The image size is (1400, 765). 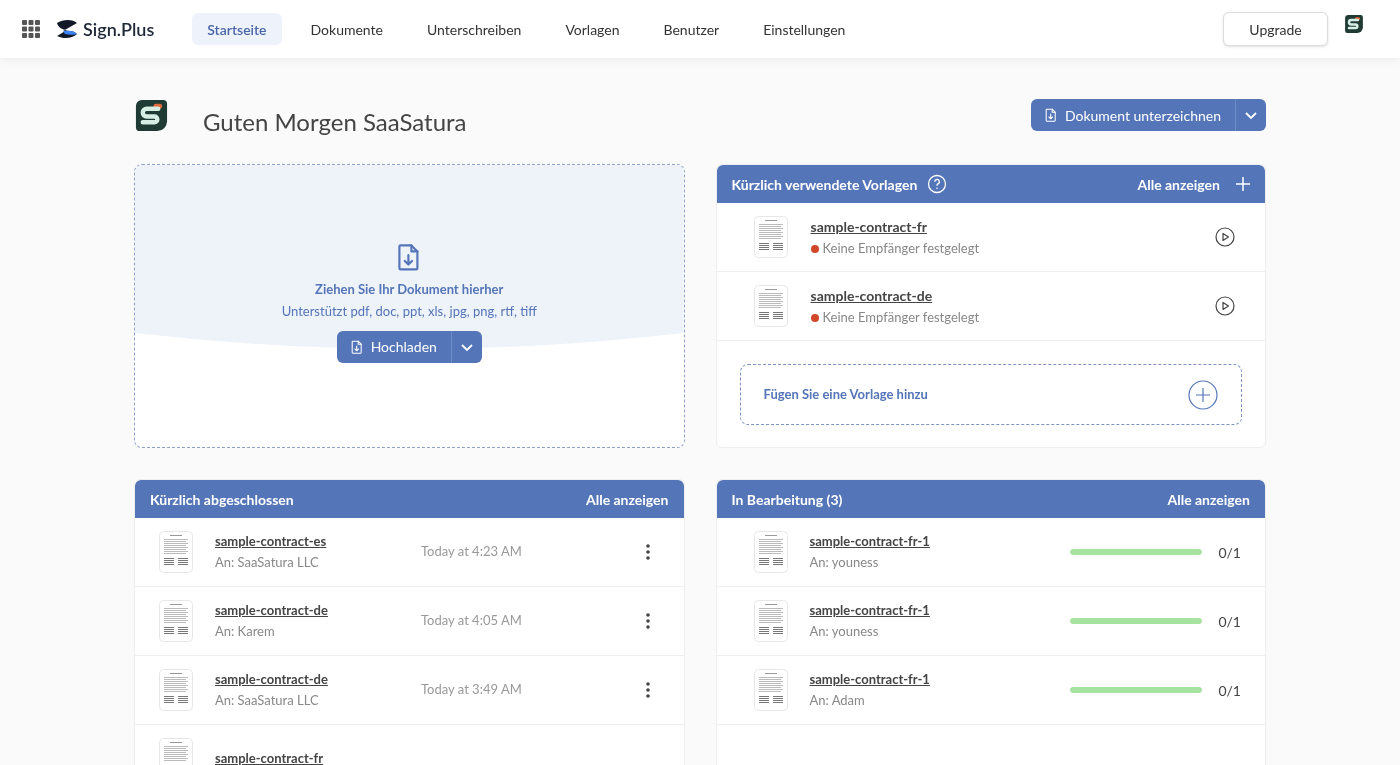 I want to click on nav-tab: Vorlagen, so click(x=592, y=29).